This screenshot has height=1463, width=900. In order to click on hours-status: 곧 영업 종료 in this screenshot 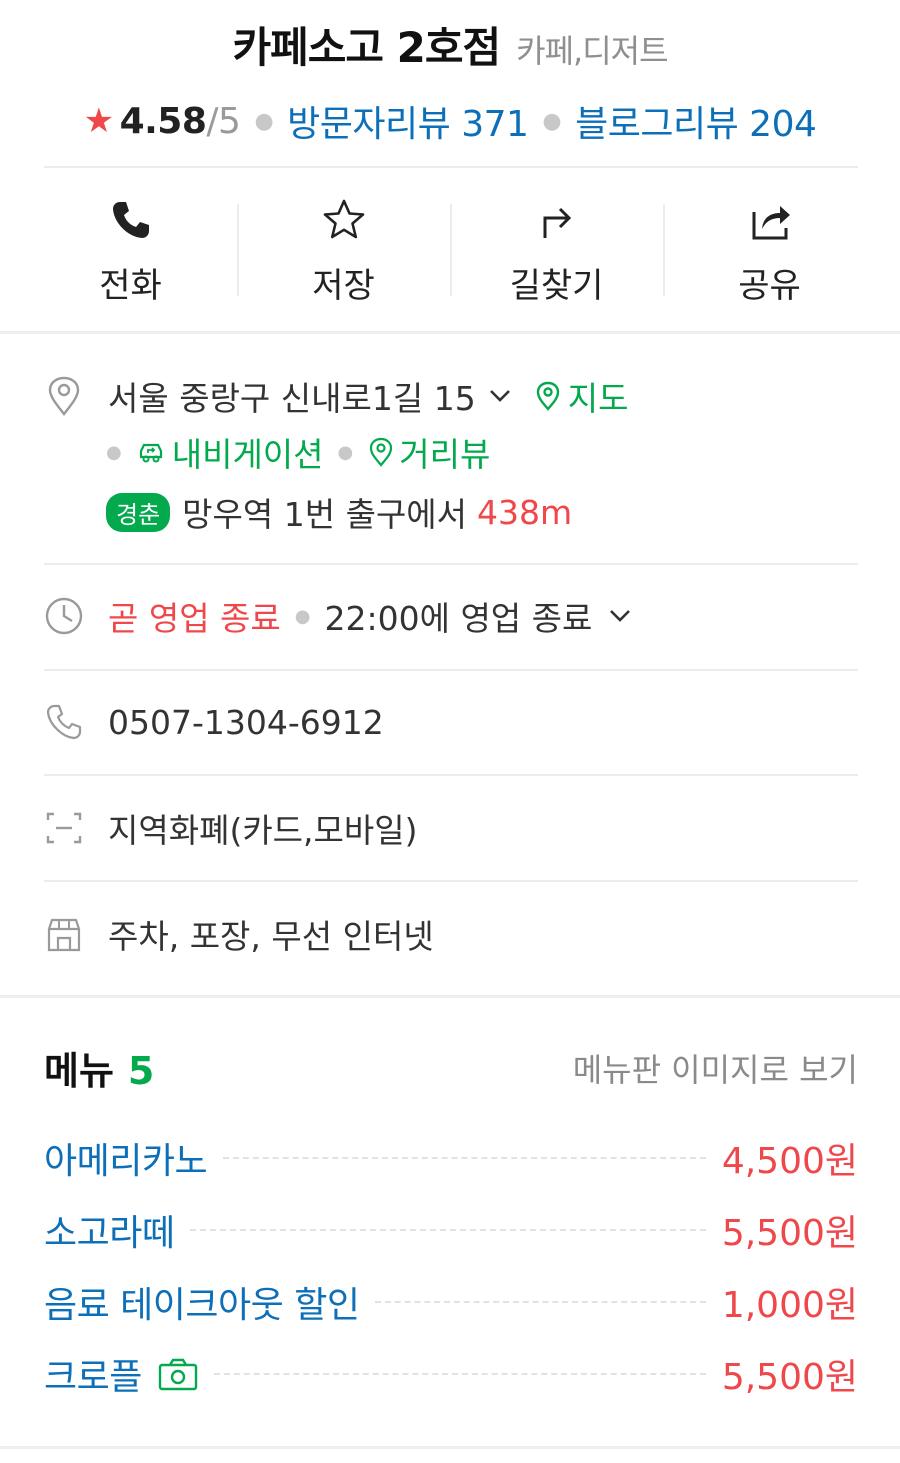, I will do `click(194, 618)`.